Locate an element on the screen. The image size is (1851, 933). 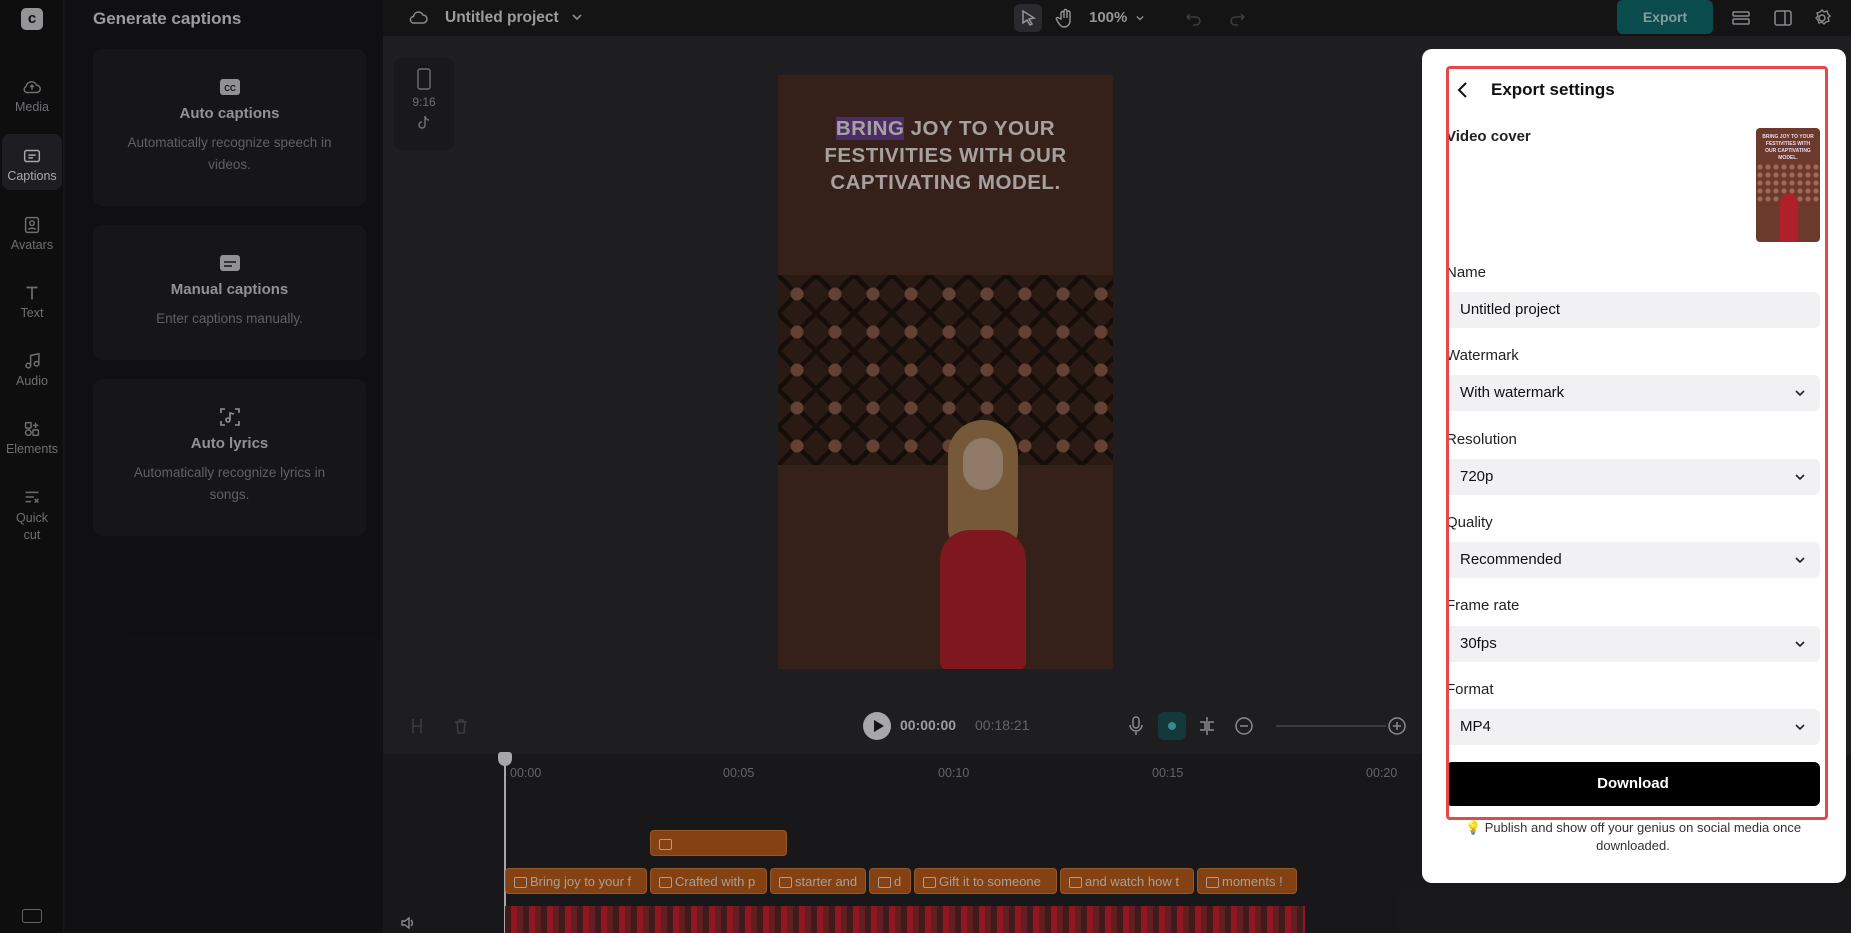
rail-item-text: Text is located at coordinates (32, 301).